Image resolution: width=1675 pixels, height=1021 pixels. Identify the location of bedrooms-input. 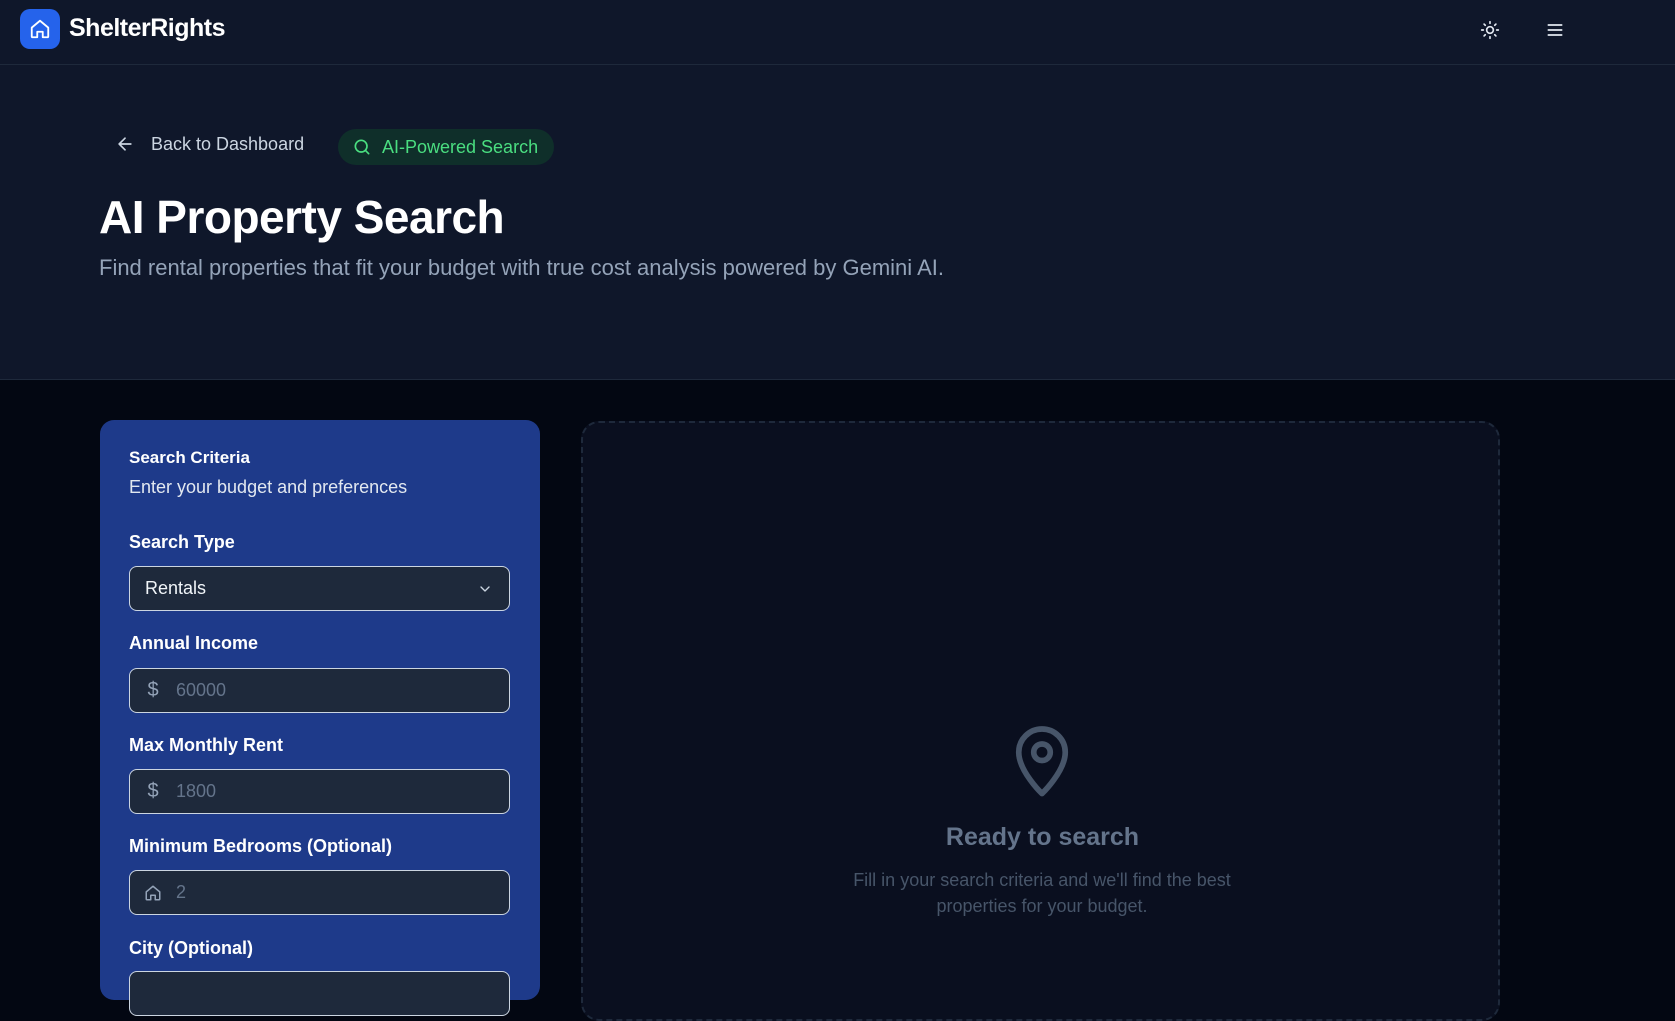
(336, 892).